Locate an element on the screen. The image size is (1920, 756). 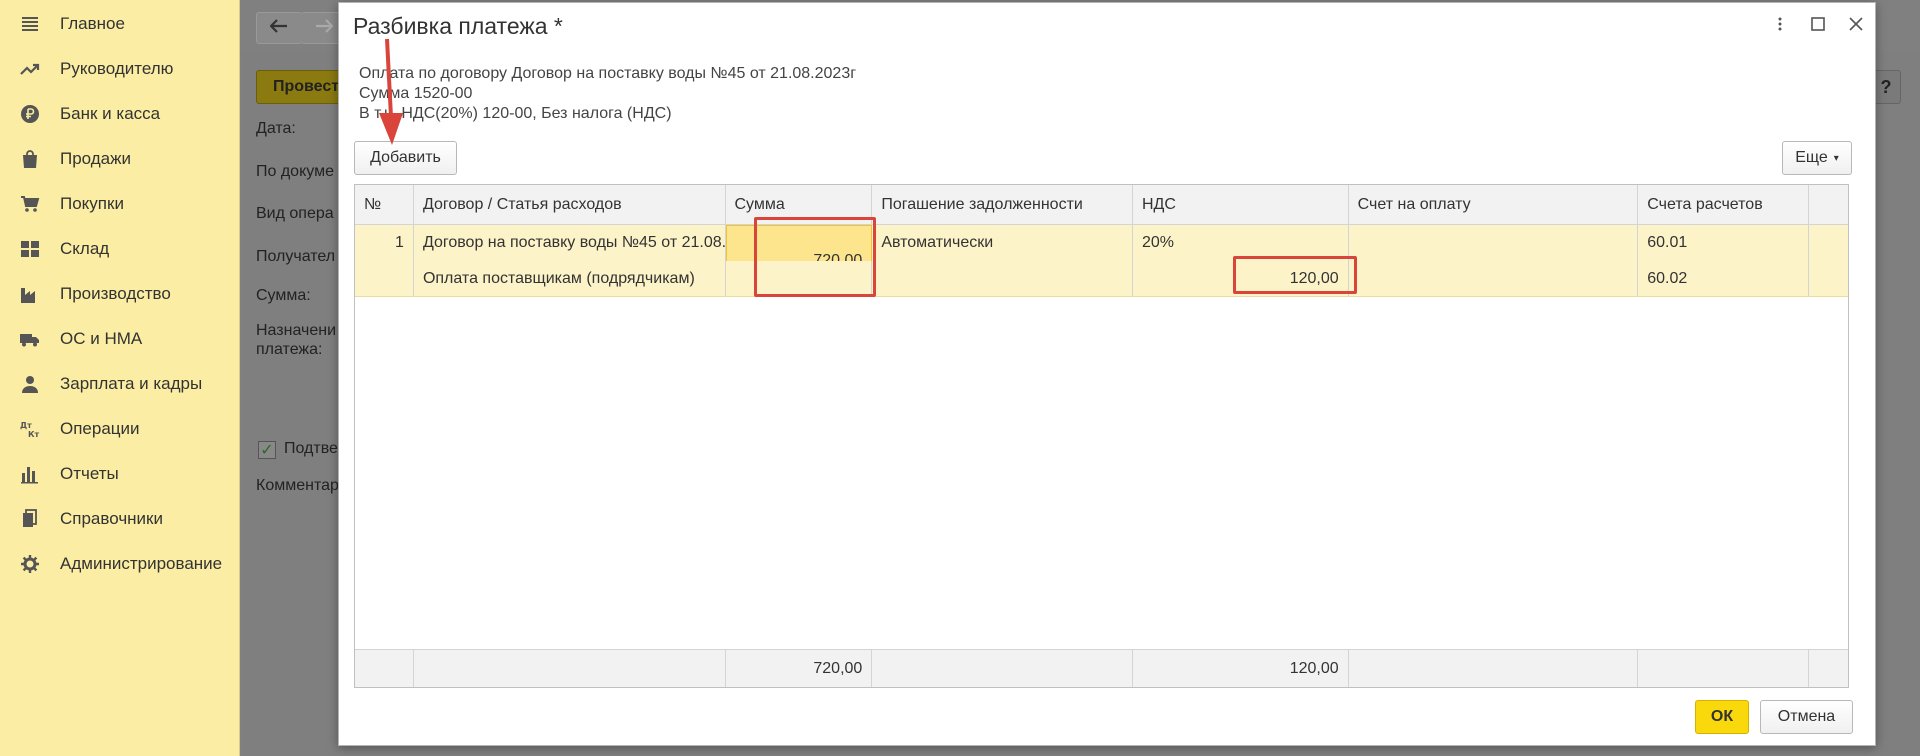
sidebar-item-assets: ОС и НМА is located at coordinates (119, 338).